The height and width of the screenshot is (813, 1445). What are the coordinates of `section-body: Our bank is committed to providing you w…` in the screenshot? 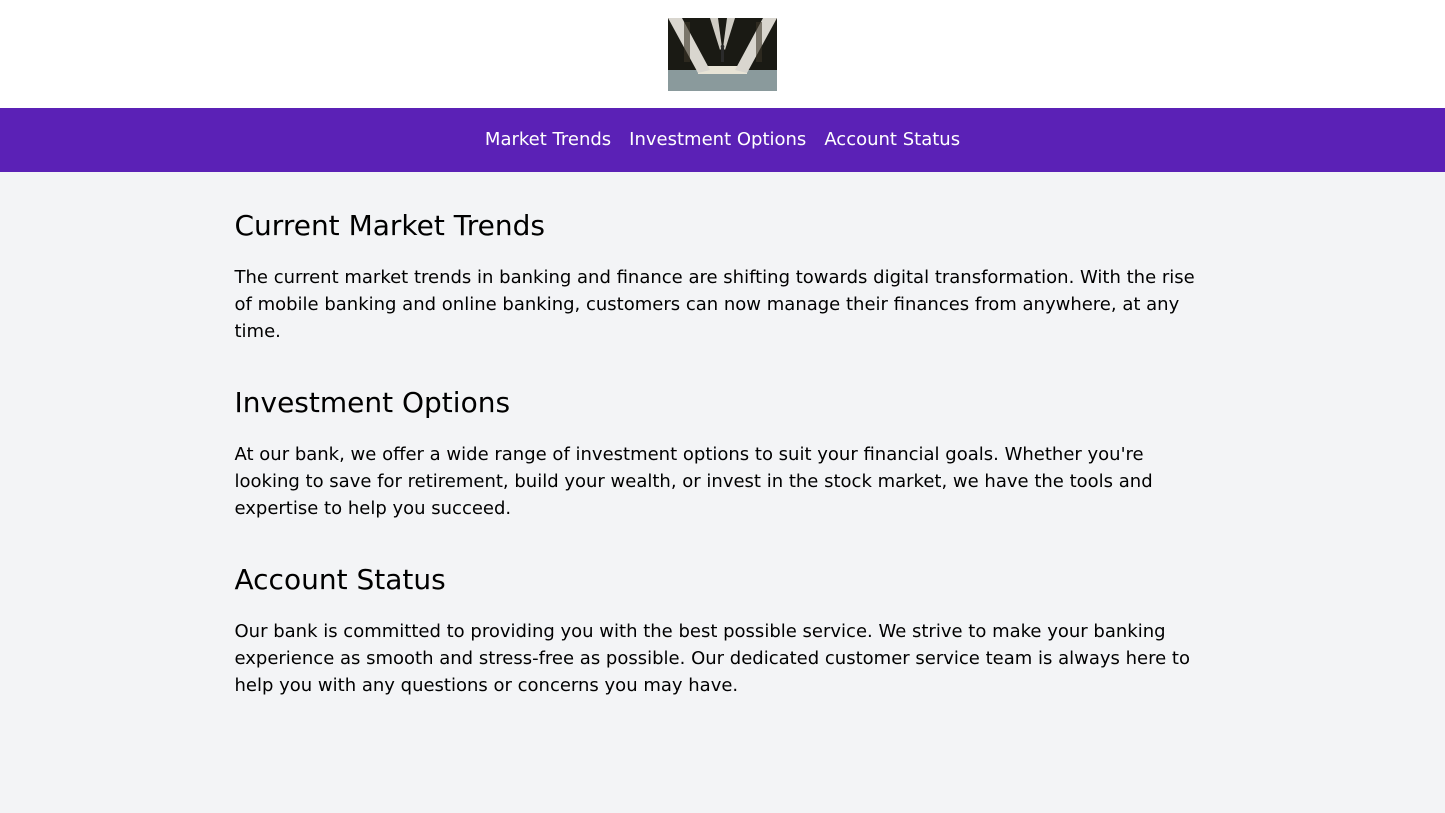 It's located at (712, 658).